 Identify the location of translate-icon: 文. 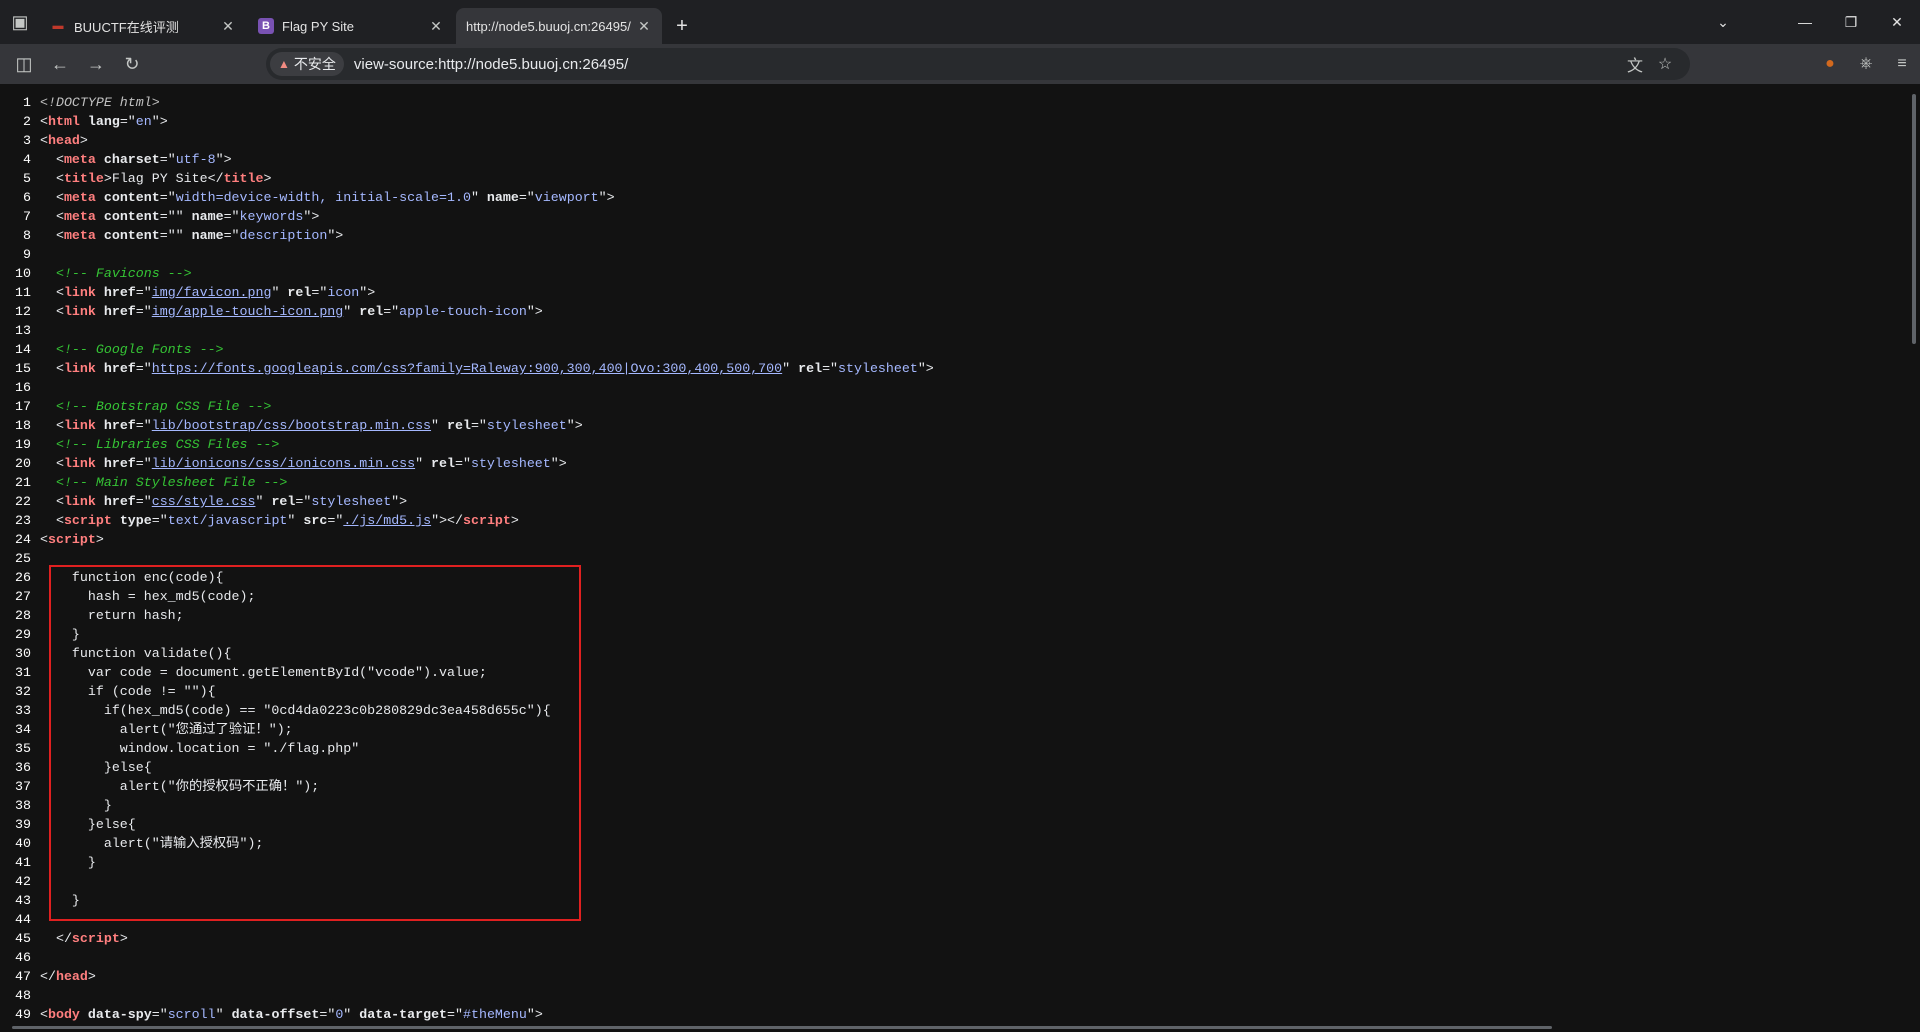
(1635, 64).